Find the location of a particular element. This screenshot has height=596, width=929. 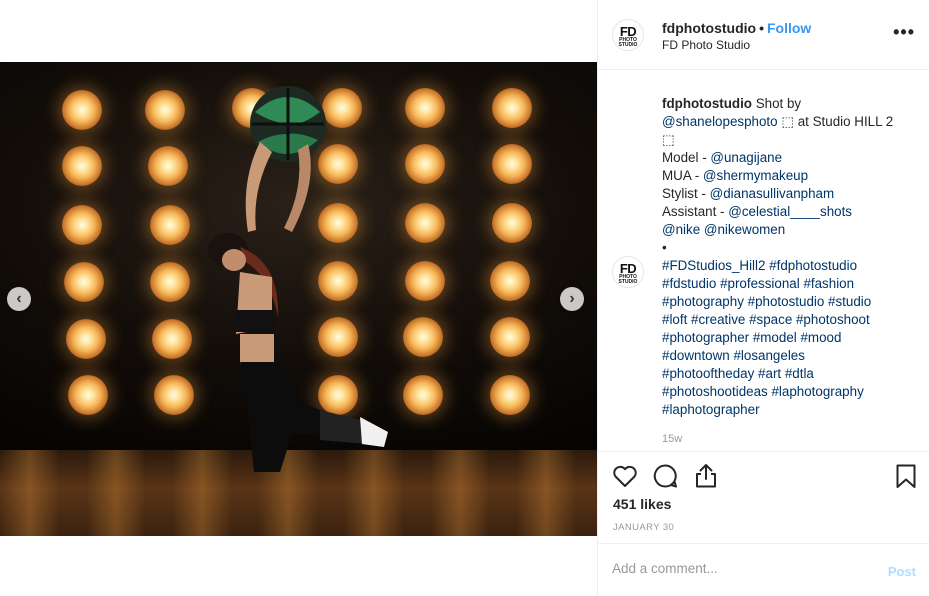

caption-line: fdphotostudio Shot by is located at coordinates (789, 104).